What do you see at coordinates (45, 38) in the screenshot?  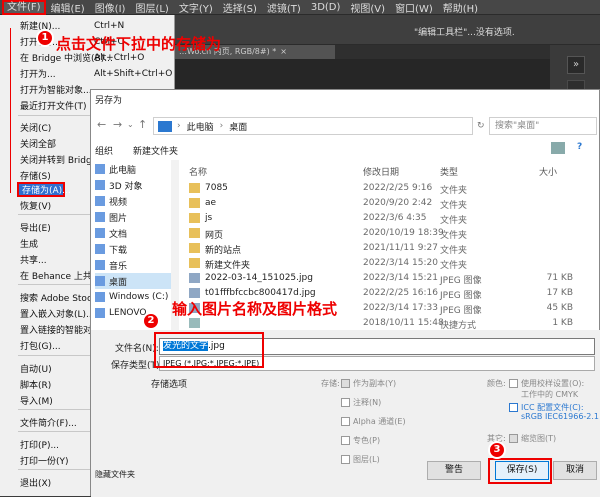 I see `step-1-badge: 1` at bounding box center [45, 38].